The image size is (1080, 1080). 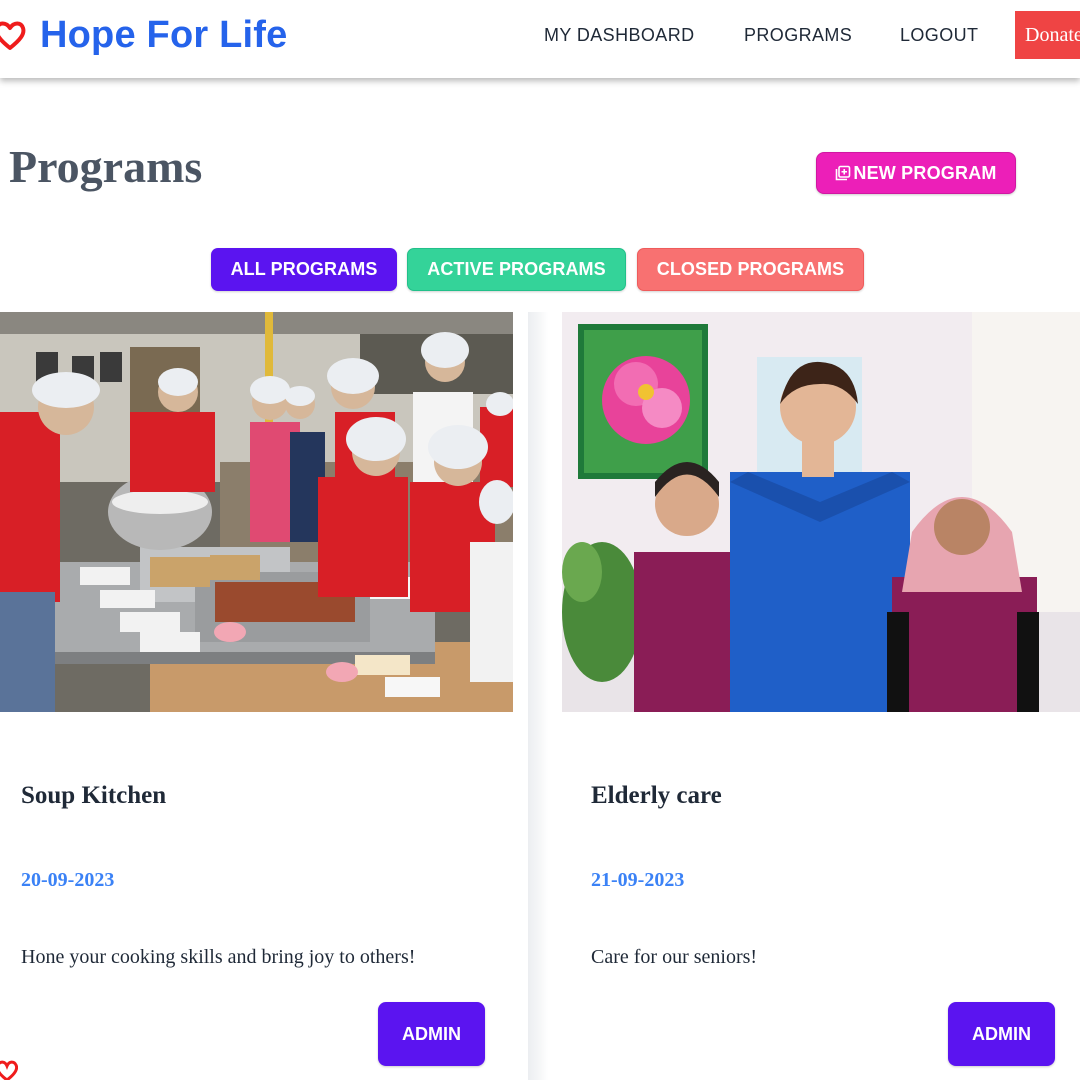 What do you see at coordinates (1047, 35) in the screenshot?
I see `donate-button: Donate` at bounding box center [1047, 35].